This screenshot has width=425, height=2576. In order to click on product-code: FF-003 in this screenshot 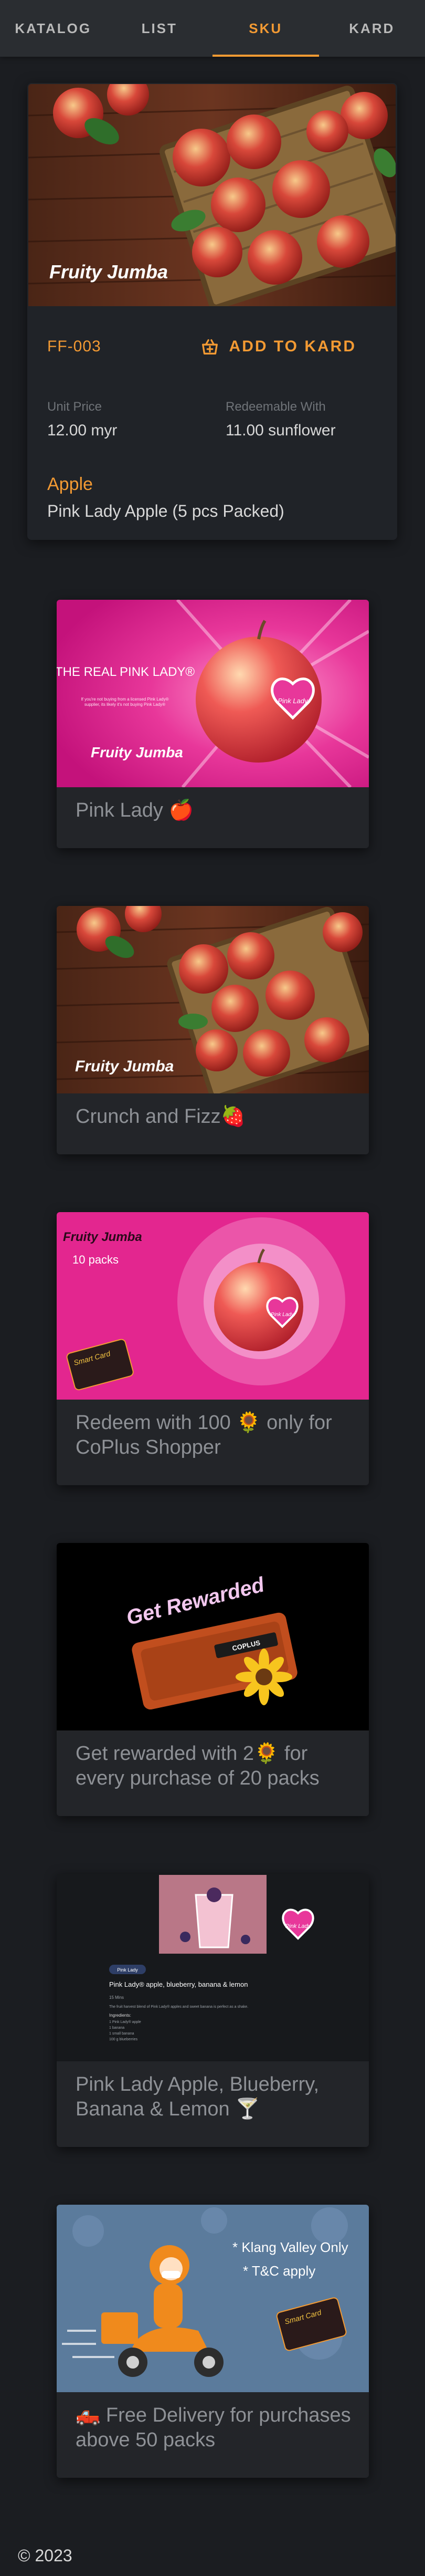, I will do `click(74, 346)`.